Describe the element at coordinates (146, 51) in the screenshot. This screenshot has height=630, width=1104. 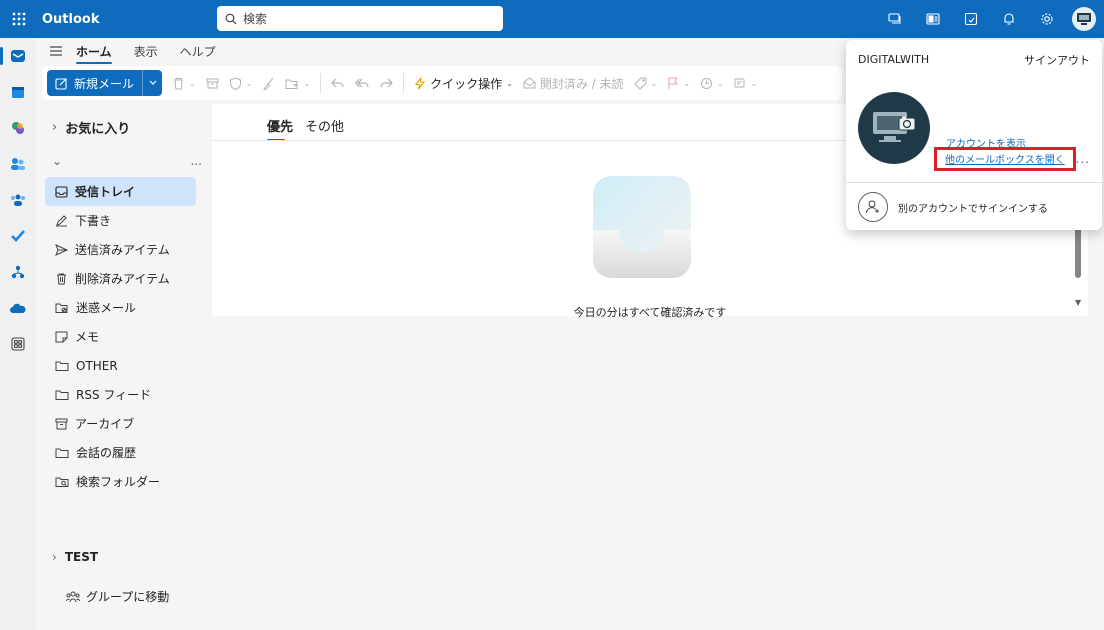
I see `tab-view: 表示` at that location.